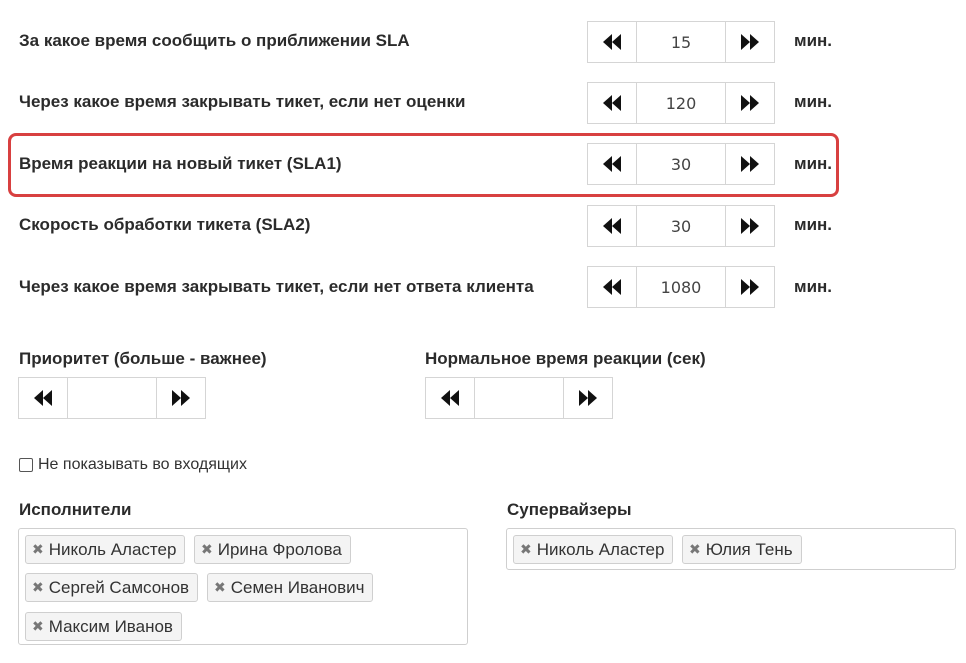 The width and height of the screenshot is (966, 663). Describe the element at coordinates (119, 587) in the screenshot. I see `tag-label: Сергей Самсонов` at that location.